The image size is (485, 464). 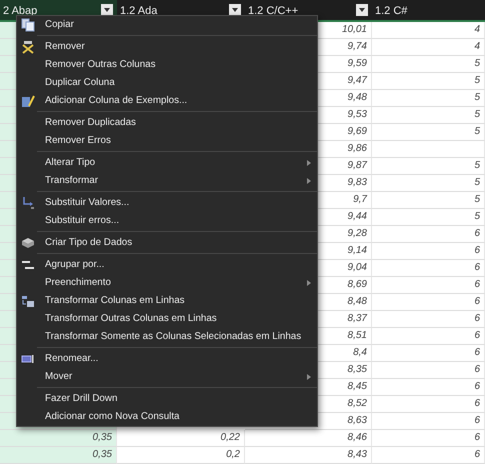 I want to click on table-cell: 0,22, so click(x=181, y=438).